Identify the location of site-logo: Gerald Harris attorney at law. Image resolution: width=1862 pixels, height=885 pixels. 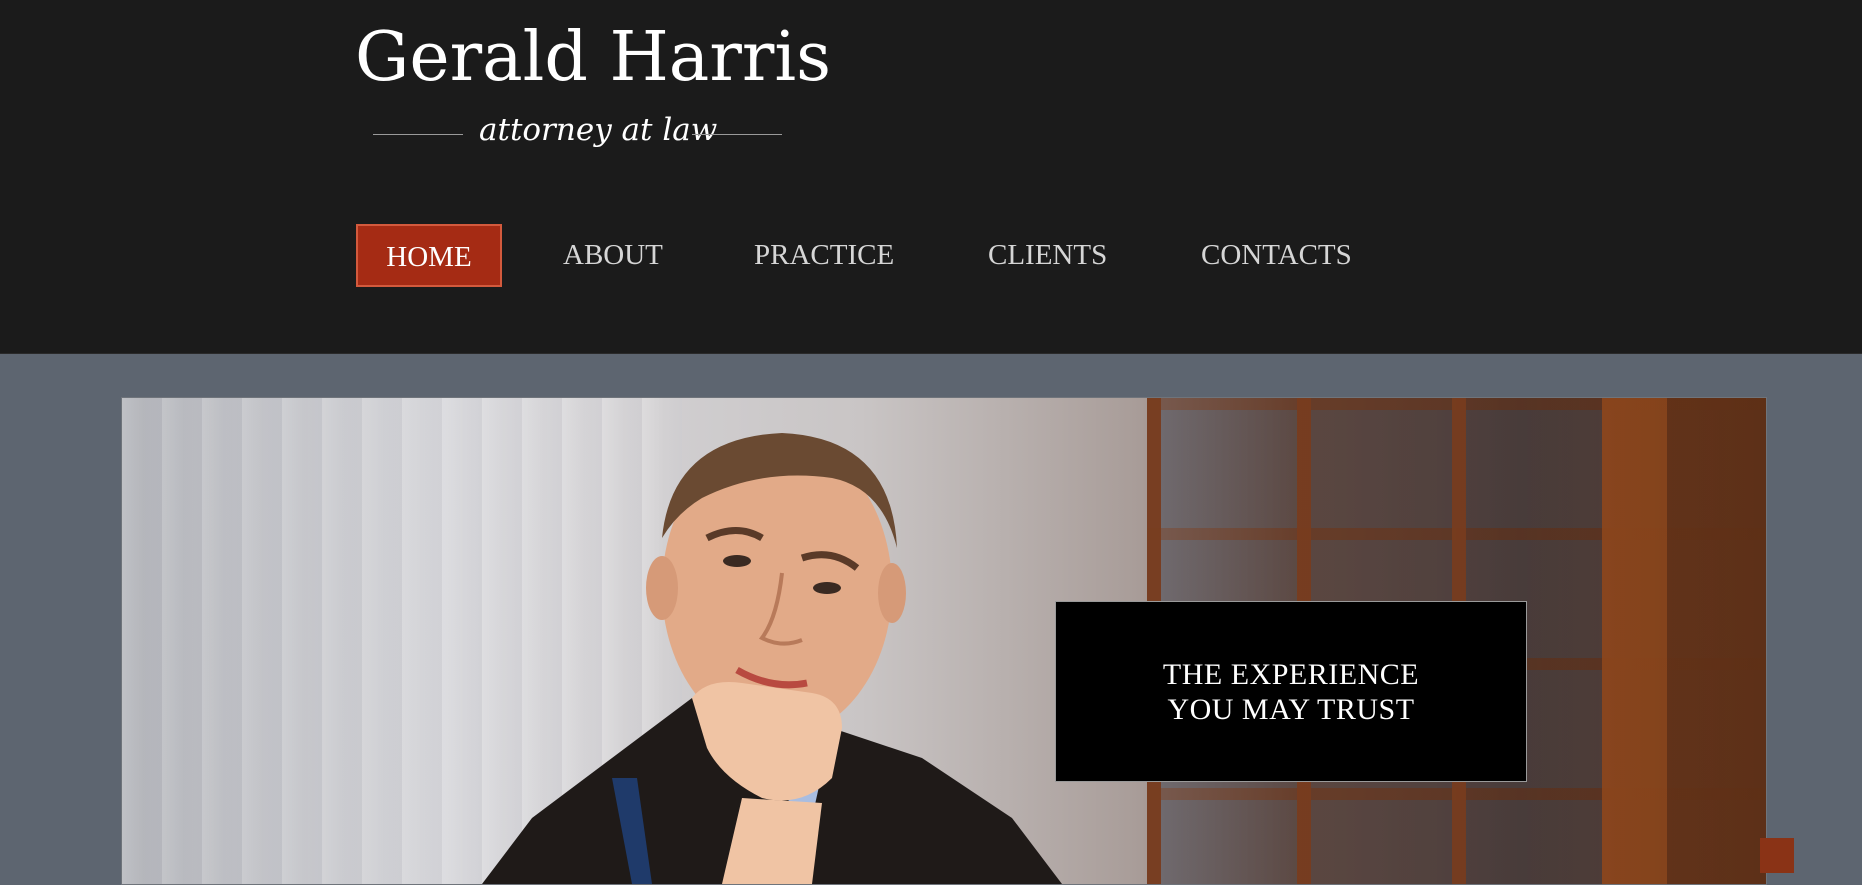
(593, 90).